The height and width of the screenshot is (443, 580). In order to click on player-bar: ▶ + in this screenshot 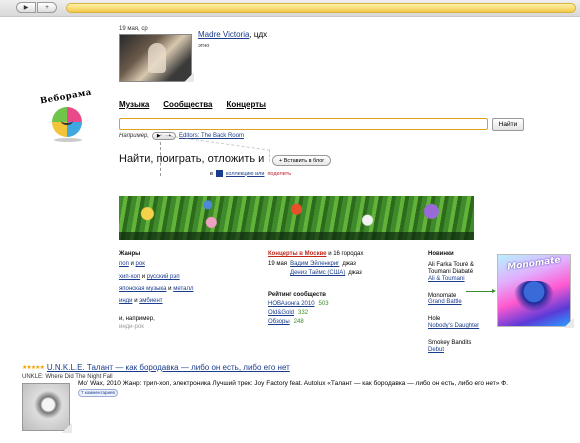, I will do `click(290, 8)`.